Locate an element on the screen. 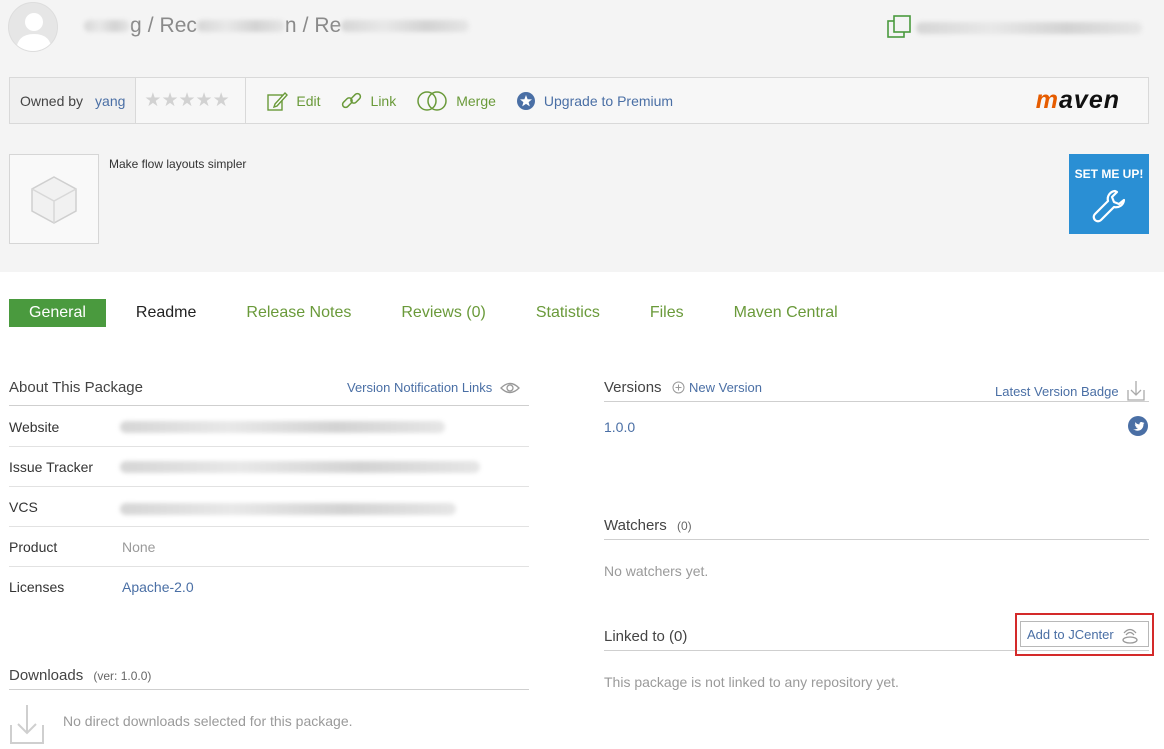 This screenshot has height=749, width=1164. link-label: Link is located at coordinates (383, 100).